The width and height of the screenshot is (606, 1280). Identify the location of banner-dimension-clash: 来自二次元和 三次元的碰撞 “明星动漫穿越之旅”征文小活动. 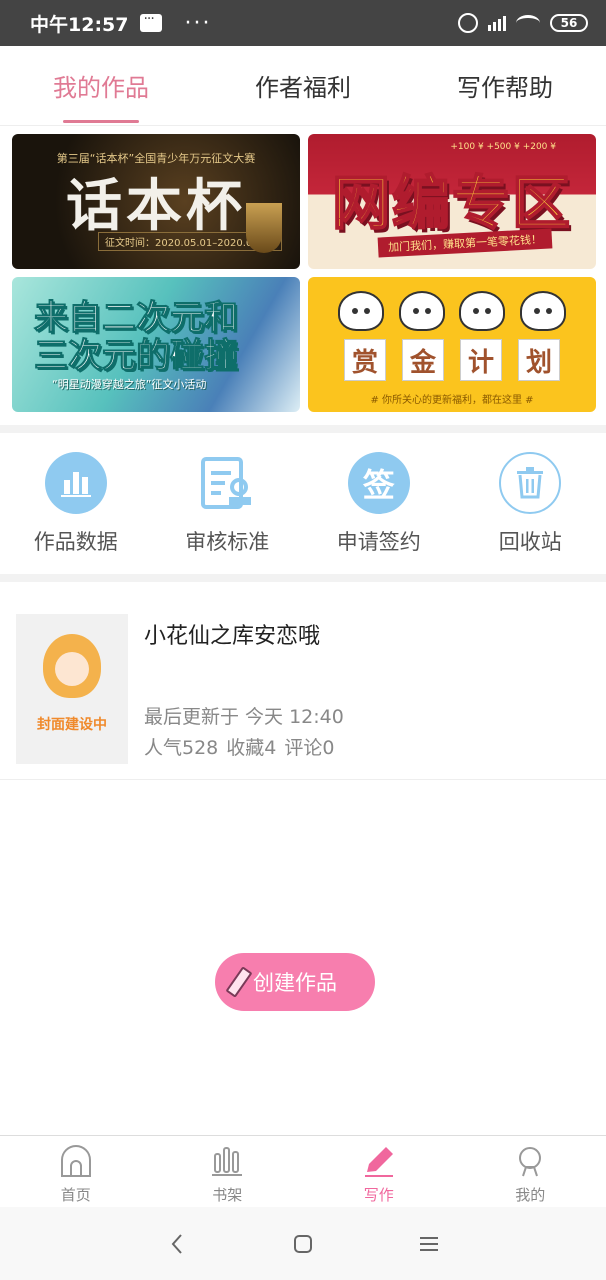
(156, 344).